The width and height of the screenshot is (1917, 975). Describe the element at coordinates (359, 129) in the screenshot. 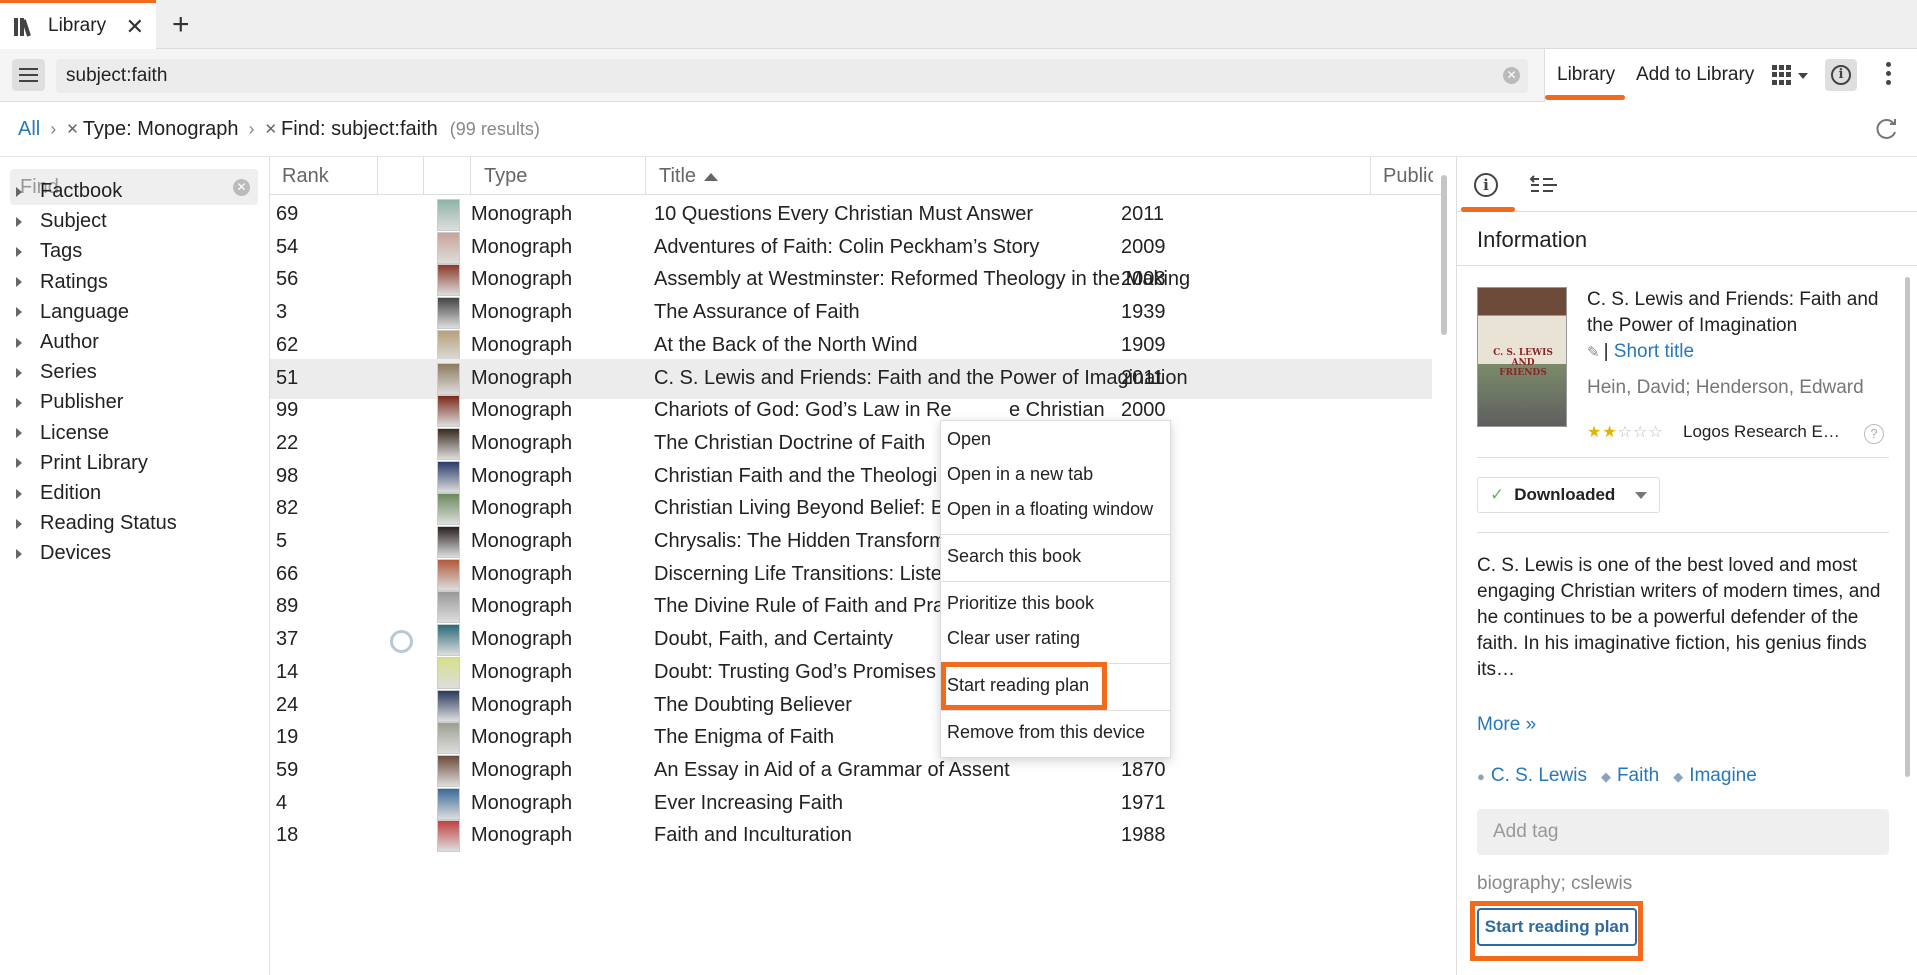

I see `breadcrumb-find-filter: Find: subject:faith` at that location.